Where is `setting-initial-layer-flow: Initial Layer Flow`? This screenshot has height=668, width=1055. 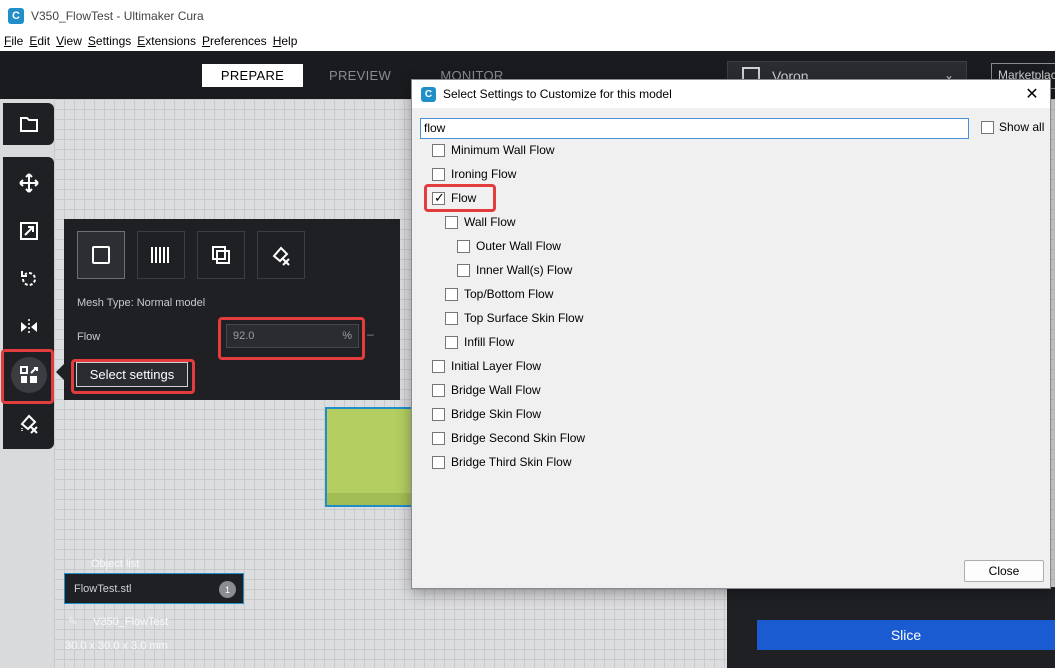
setting-initial-layer-flow: Initial Layer Flow is located at coordinates (486, 366).